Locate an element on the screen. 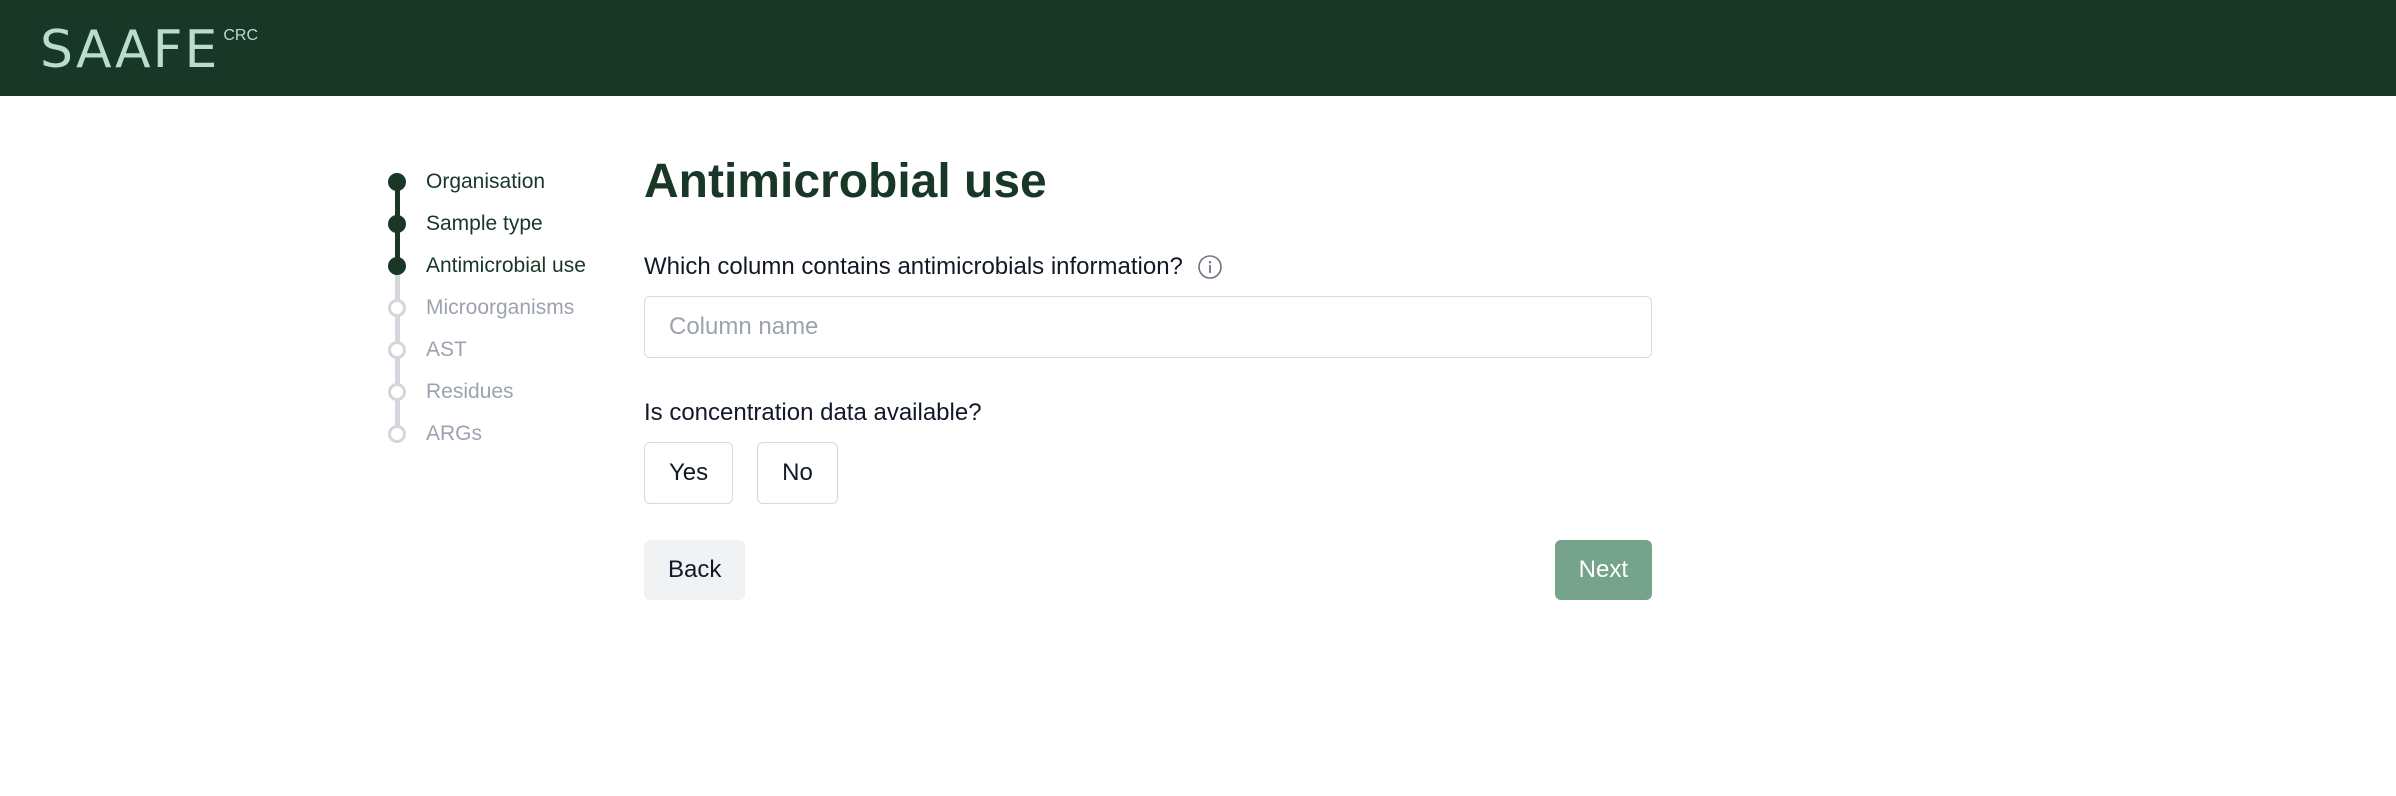 Image resolution: width=2396 pixels, height=796 pixels. concentration-question: Is concentration data available? is located at coordinates (813, 412).